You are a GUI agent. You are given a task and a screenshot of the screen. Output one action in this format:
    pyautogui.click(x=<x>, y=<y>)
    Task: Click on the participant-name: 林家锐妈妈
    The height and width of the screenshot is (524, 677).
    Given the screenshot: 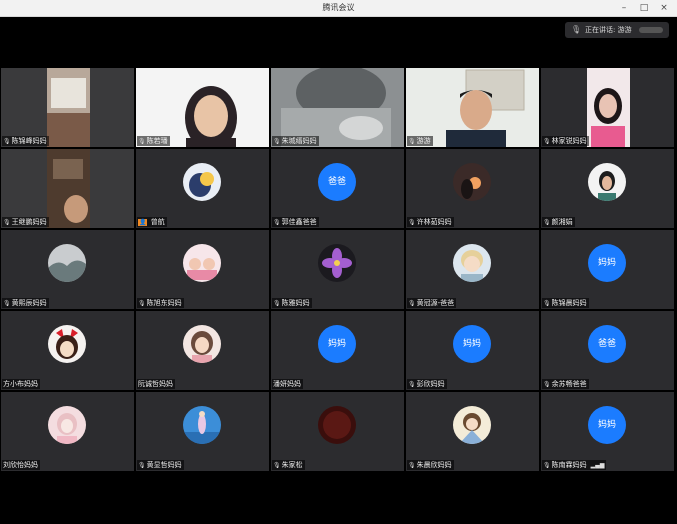 What is the action you would take?
    pyautogui.click(x=569, y=141)
    